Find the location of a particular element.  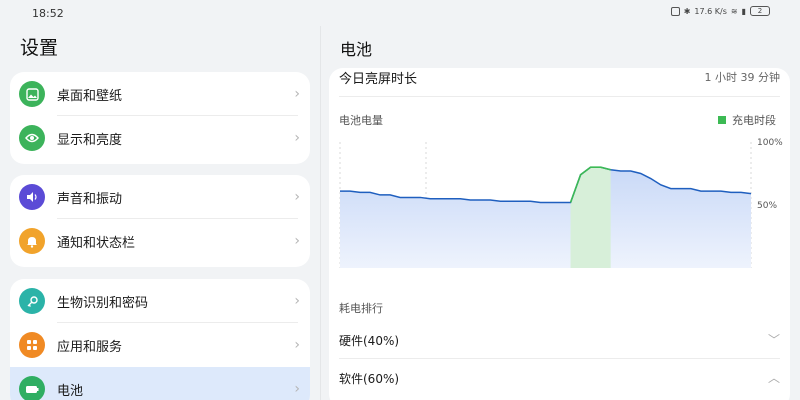

settings-item-sound: 声音和振动 › is located at coordinates (160, 197).